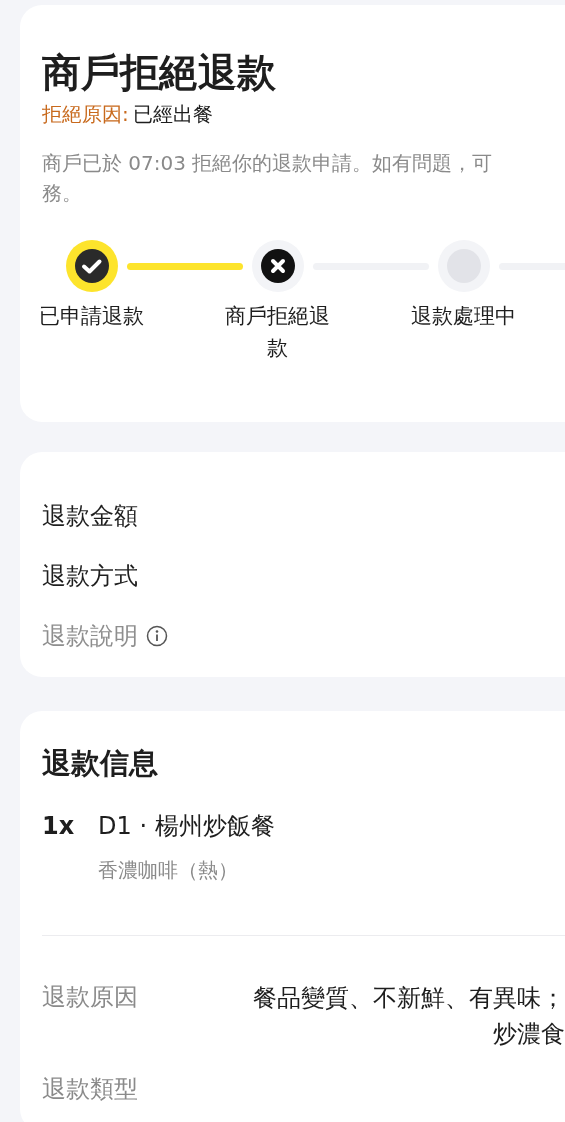  What do you see at coordinates (409, 998) in the screenshot?
I see `row-value: 餐品變質、不新鮮、有異味；` at bounding box center [409, 998].